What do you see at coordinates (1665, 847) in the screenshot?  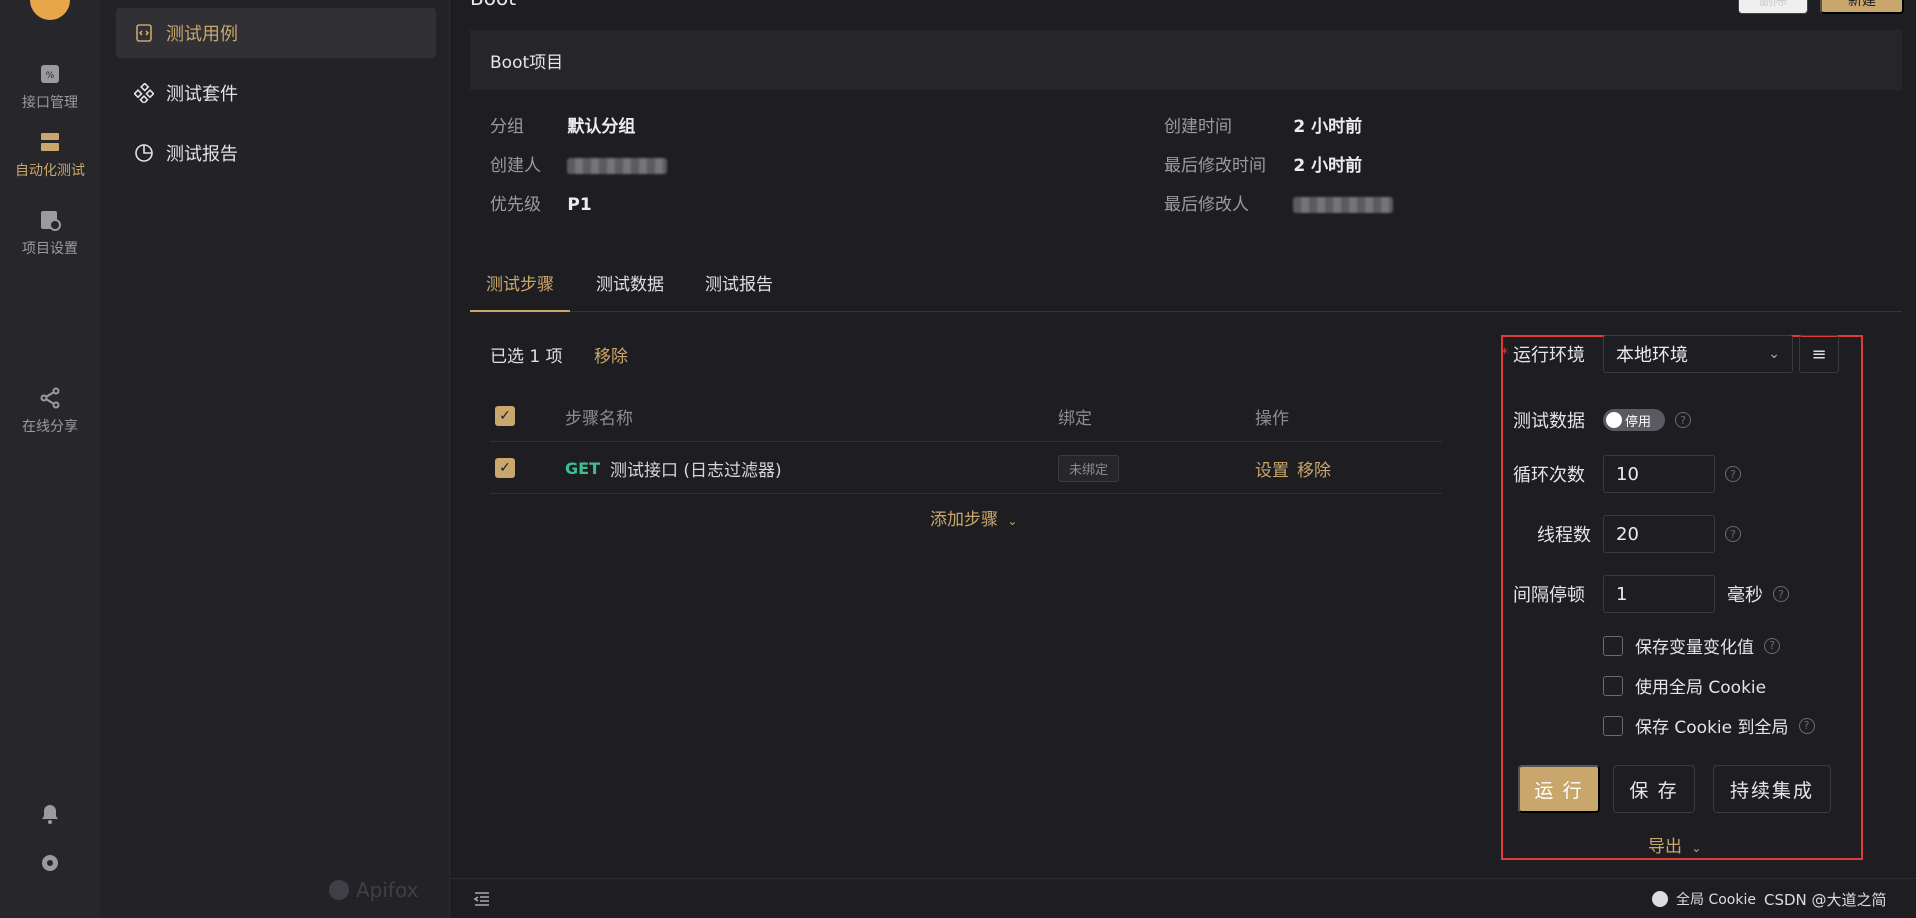 I see `export-label: 导出` at bounding box center [1665, 847].